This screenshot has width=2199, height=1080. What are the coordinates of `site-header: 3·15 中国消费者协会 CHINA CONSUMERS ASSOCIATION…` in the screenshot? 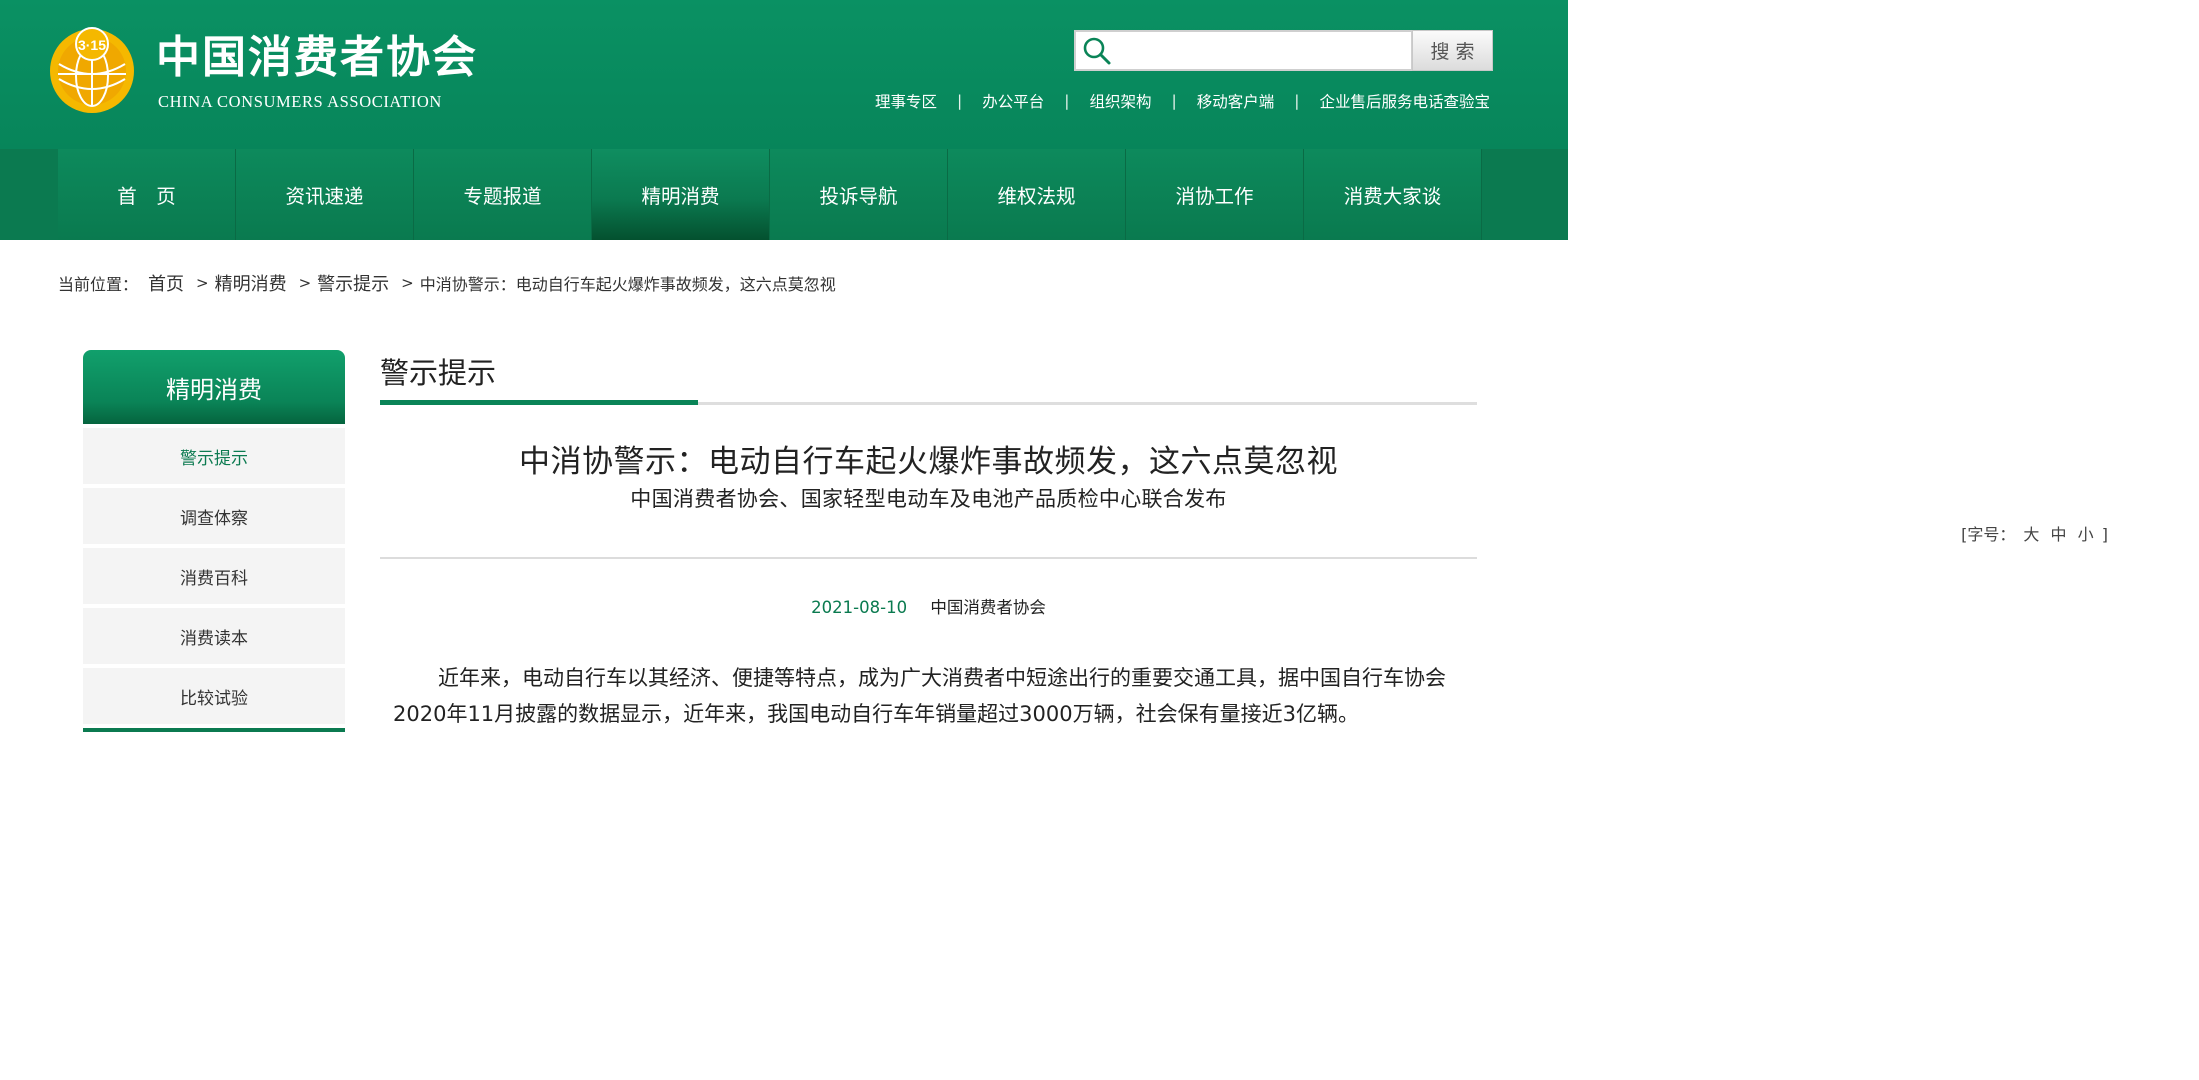 It's located at (784, 74).